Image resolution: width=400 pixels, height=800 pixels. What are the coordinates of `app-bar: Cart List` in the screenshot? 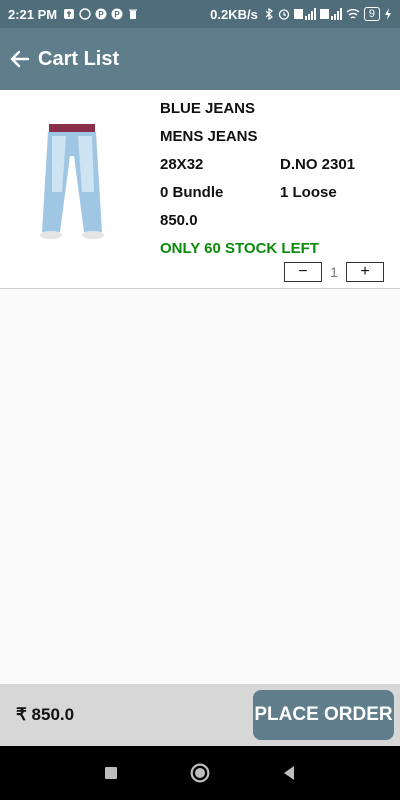 It's located at (200, 59).